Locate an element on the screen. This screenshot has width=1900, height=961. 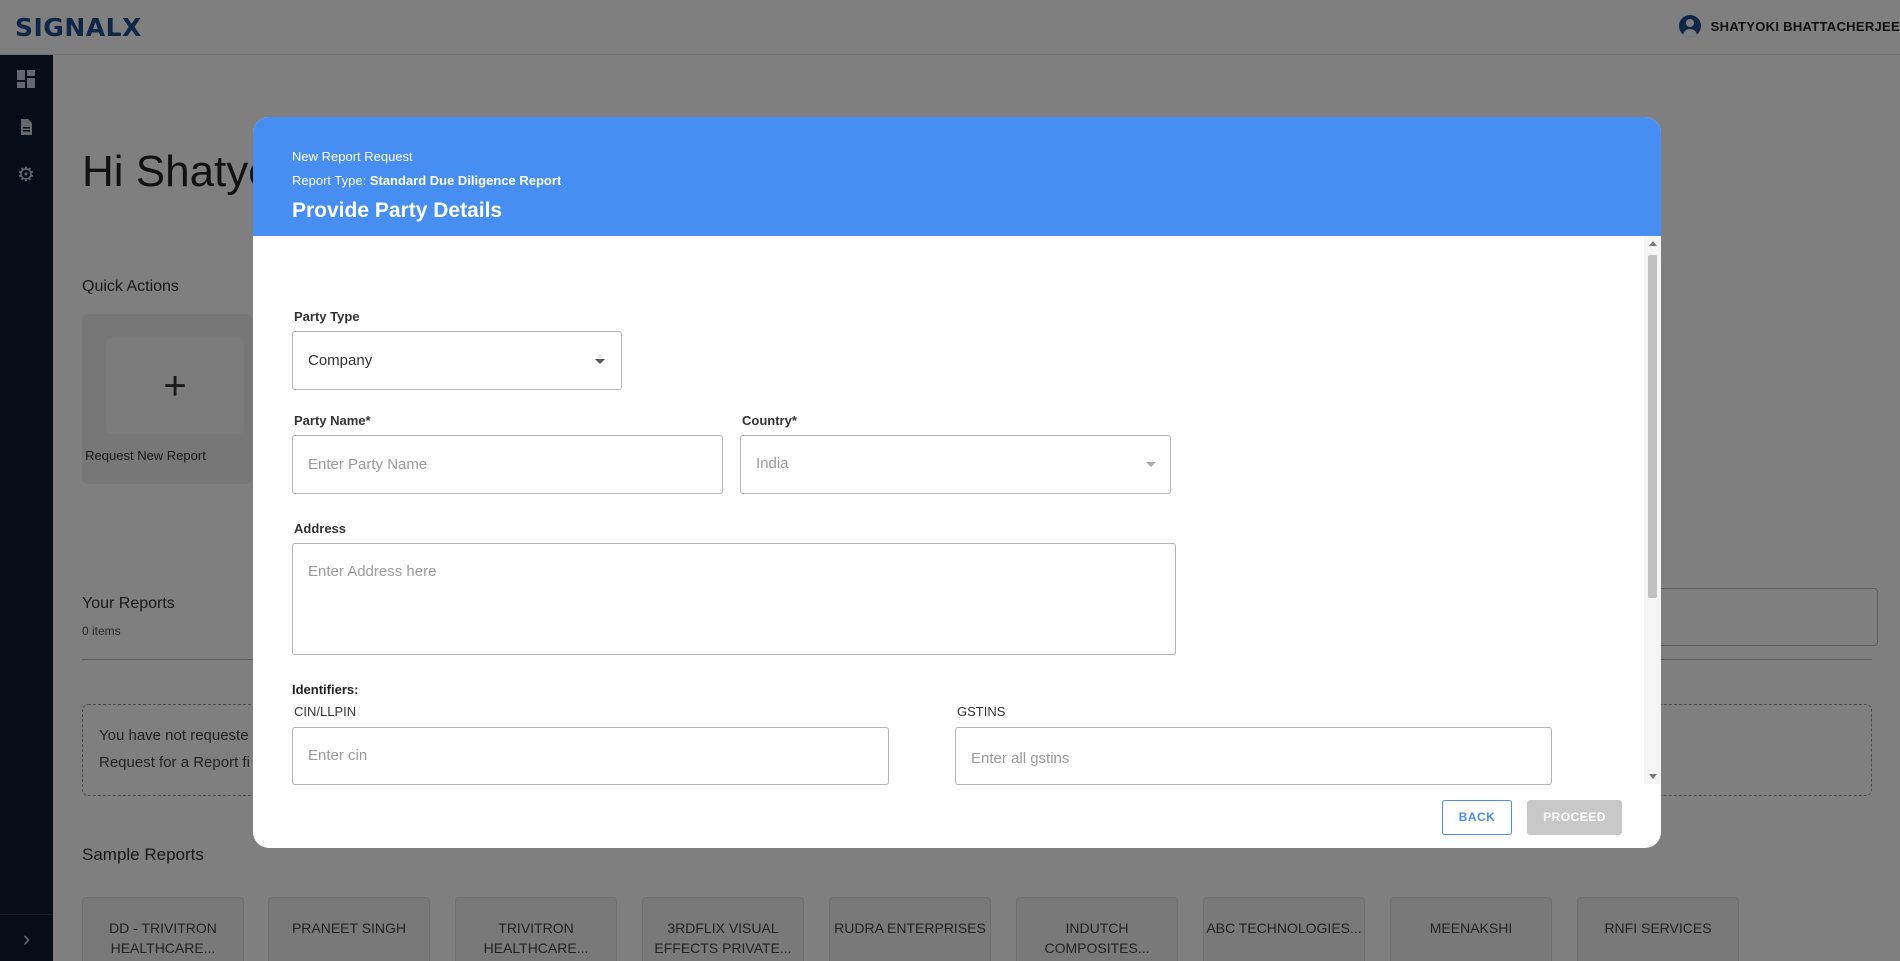
address-label: Address is located at coordinates (320, 528).